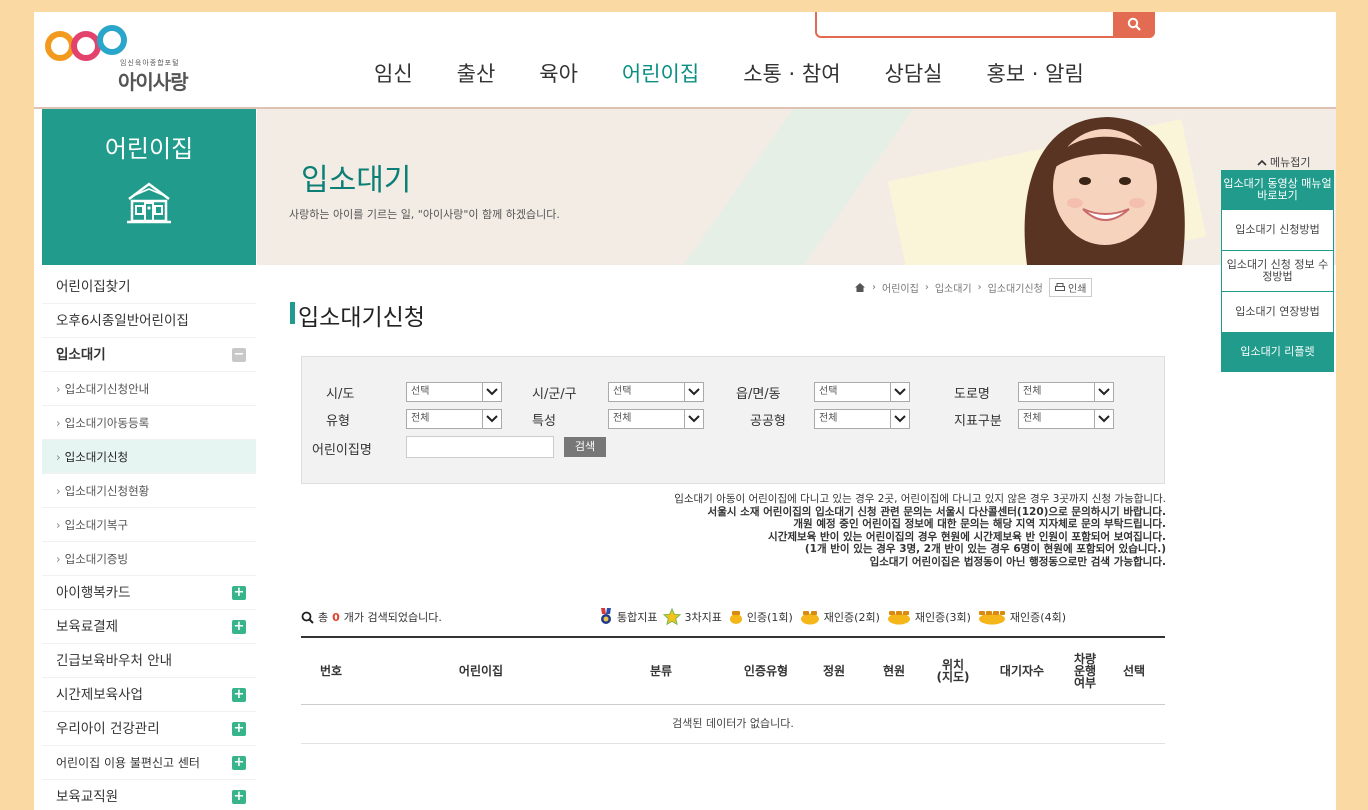  I want to click on filter-search-button: 검색, so click(585, 447).